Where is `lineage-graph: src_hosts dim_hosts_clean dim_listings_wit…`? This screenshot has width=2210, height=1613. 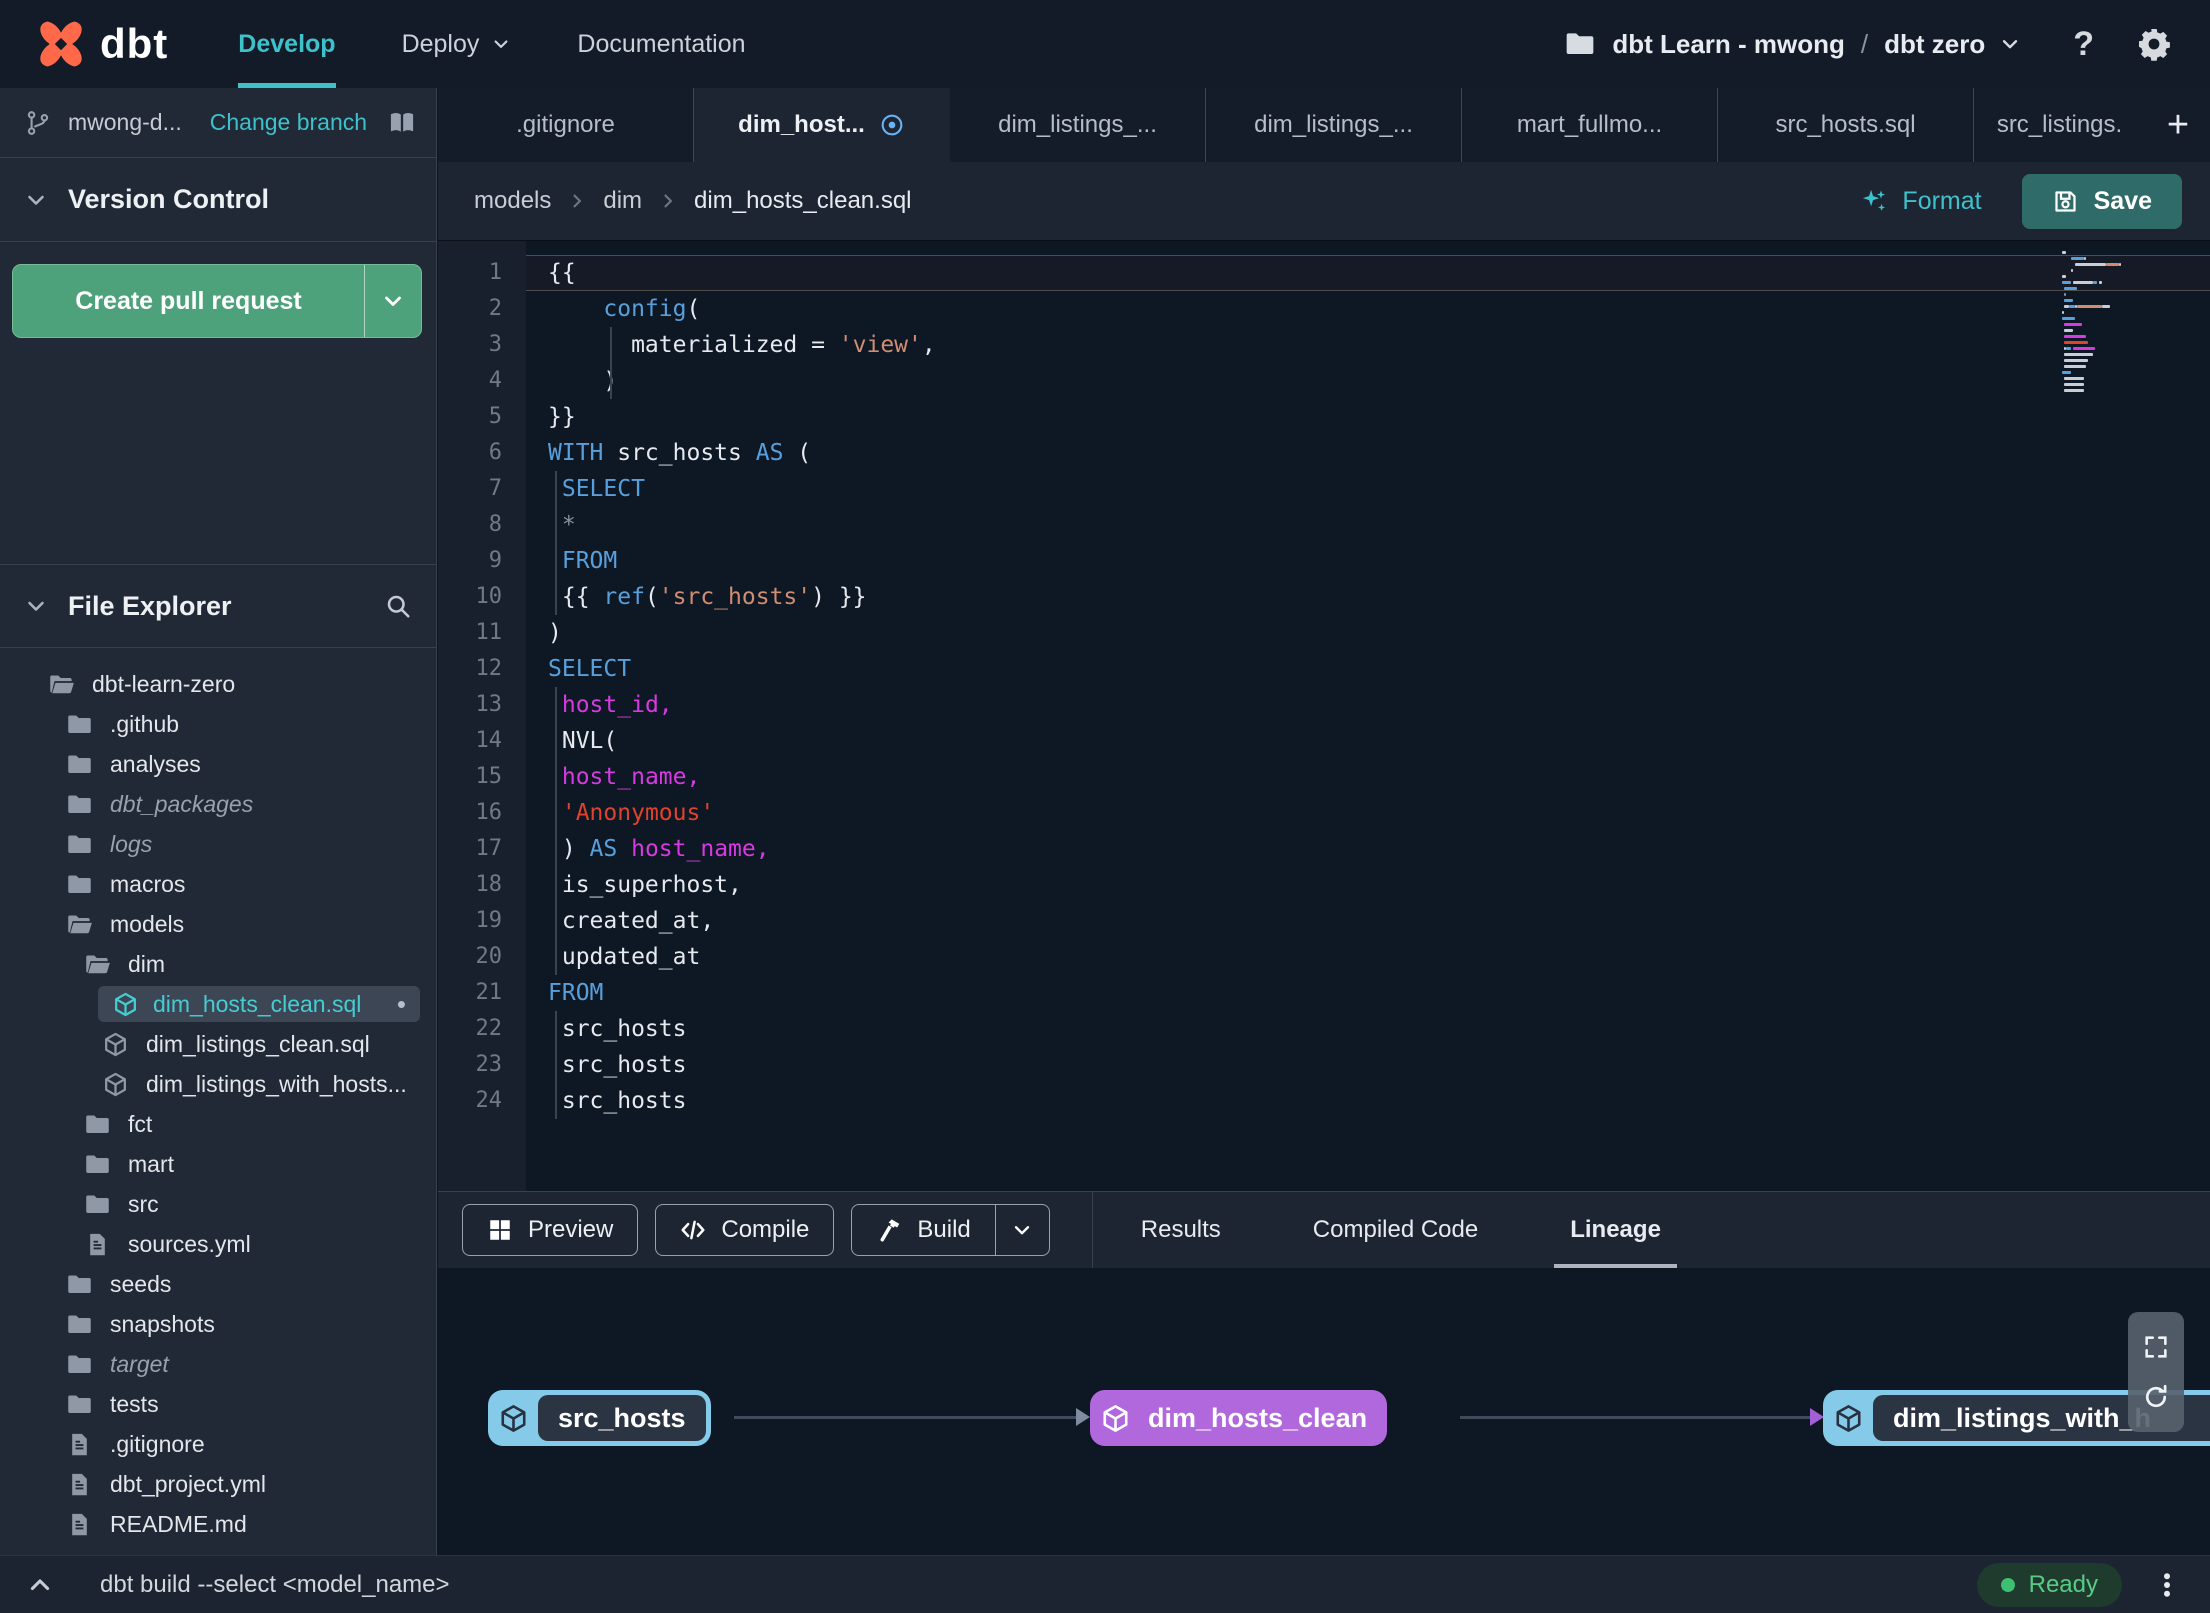 lineage-graph: src_hosts dim_hosts_clean dim_listings_wit… is located at coordinates (1324, 1411).